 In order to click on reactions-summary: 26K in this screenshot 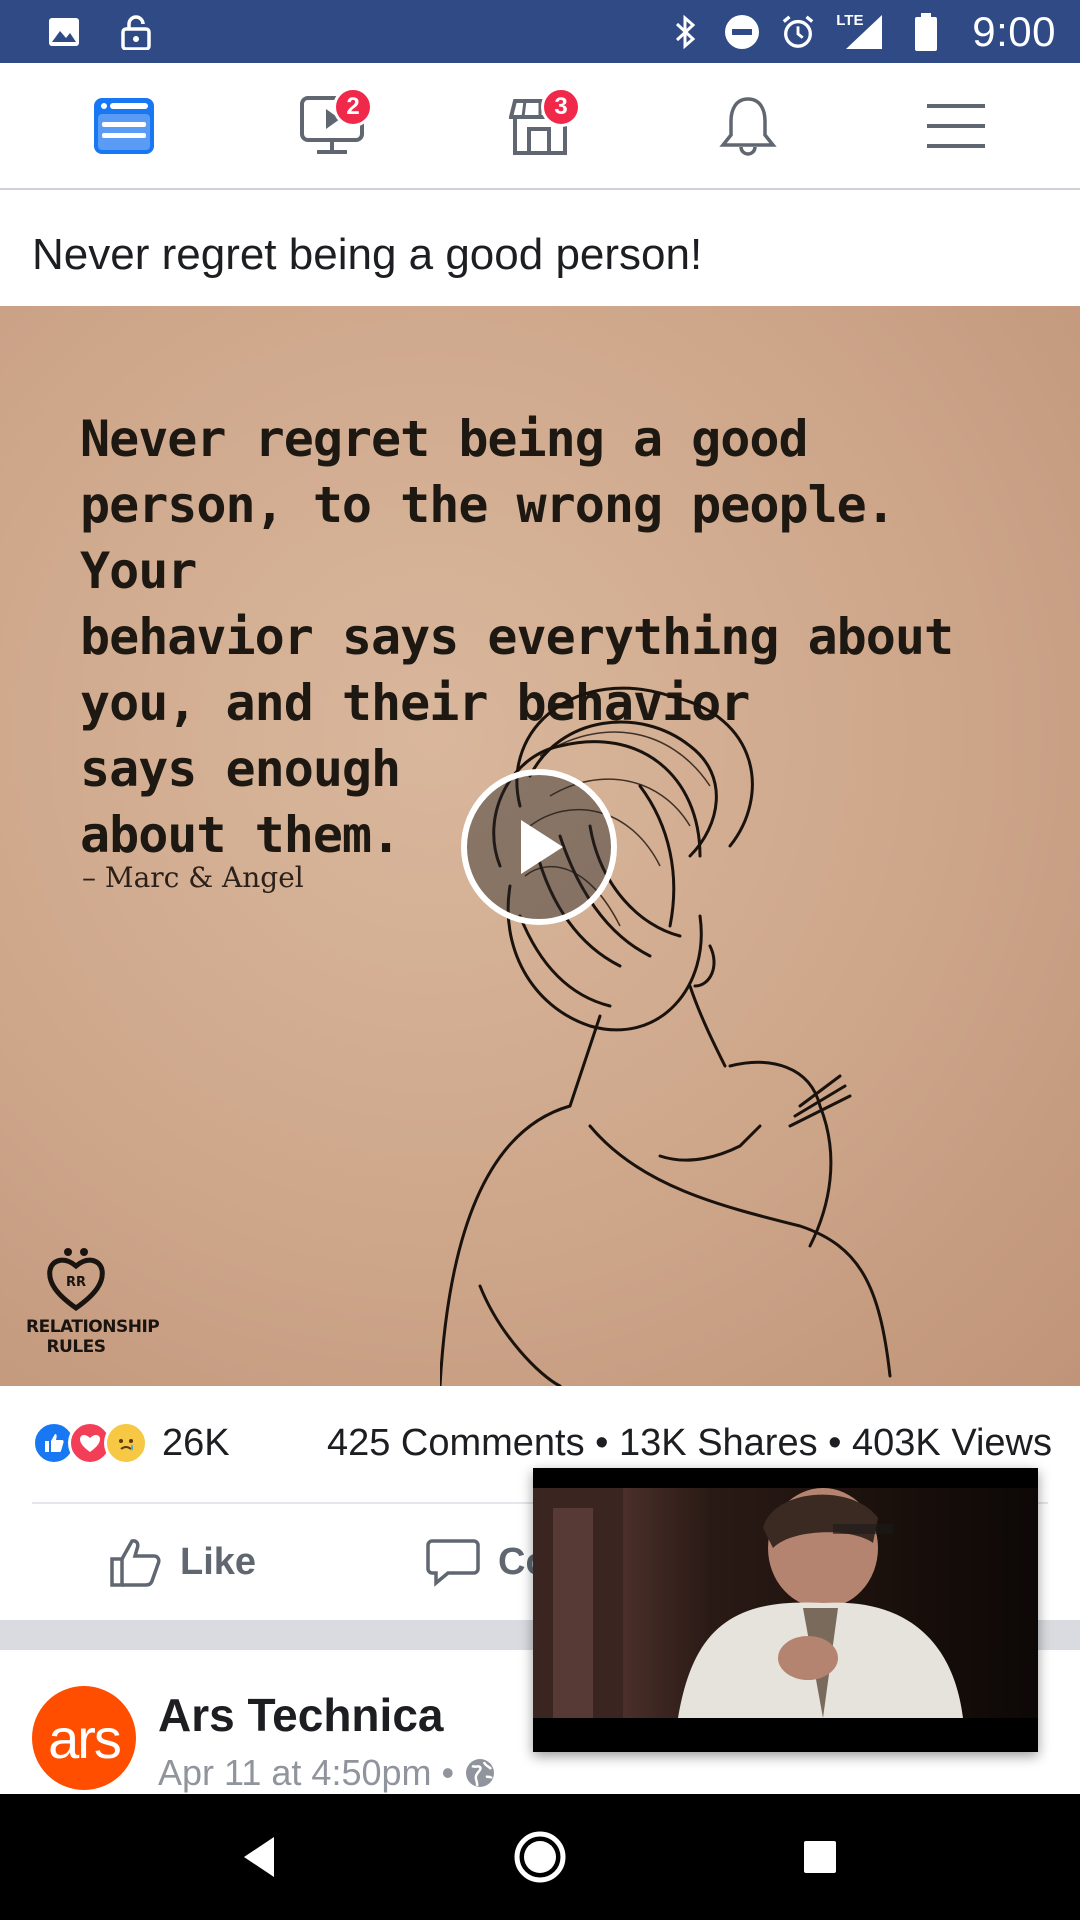, I will do `click(131, 1443)`.